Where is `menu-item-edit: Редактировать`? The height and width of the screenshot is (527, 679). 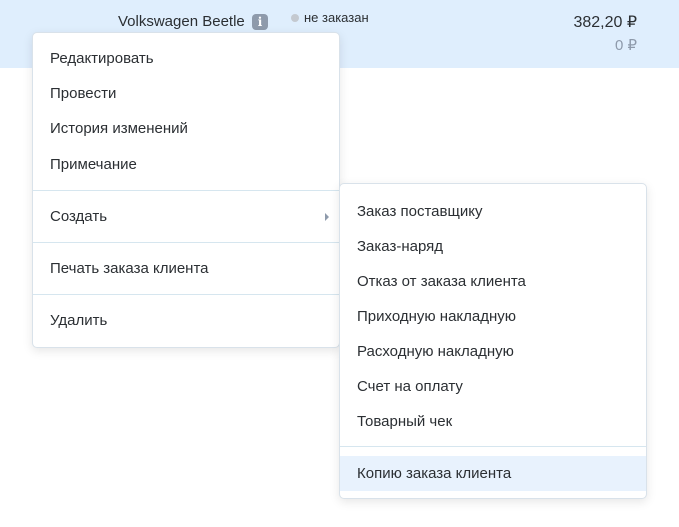
menu-item-edit: Редактировать is located at coordinates (186, 58).